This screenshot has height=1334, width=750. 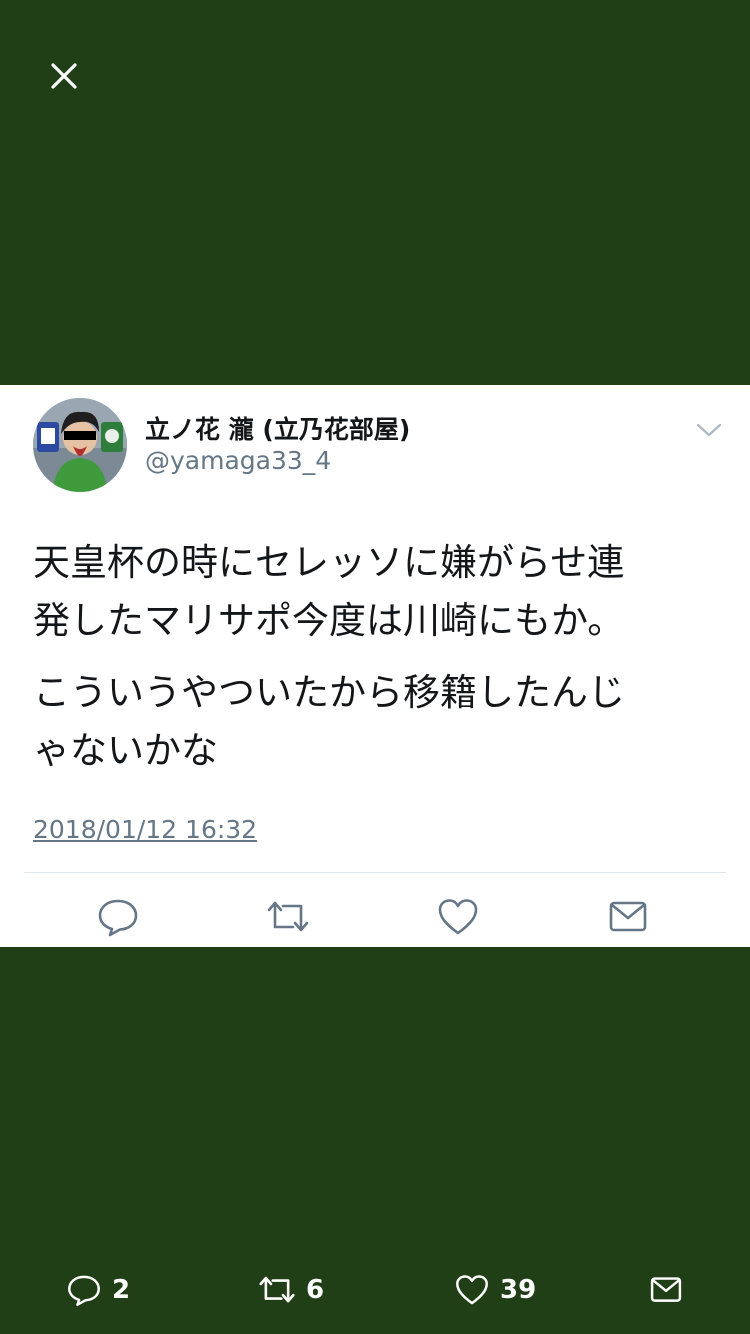 I want to click on like-button, so click(x=458, y=917).